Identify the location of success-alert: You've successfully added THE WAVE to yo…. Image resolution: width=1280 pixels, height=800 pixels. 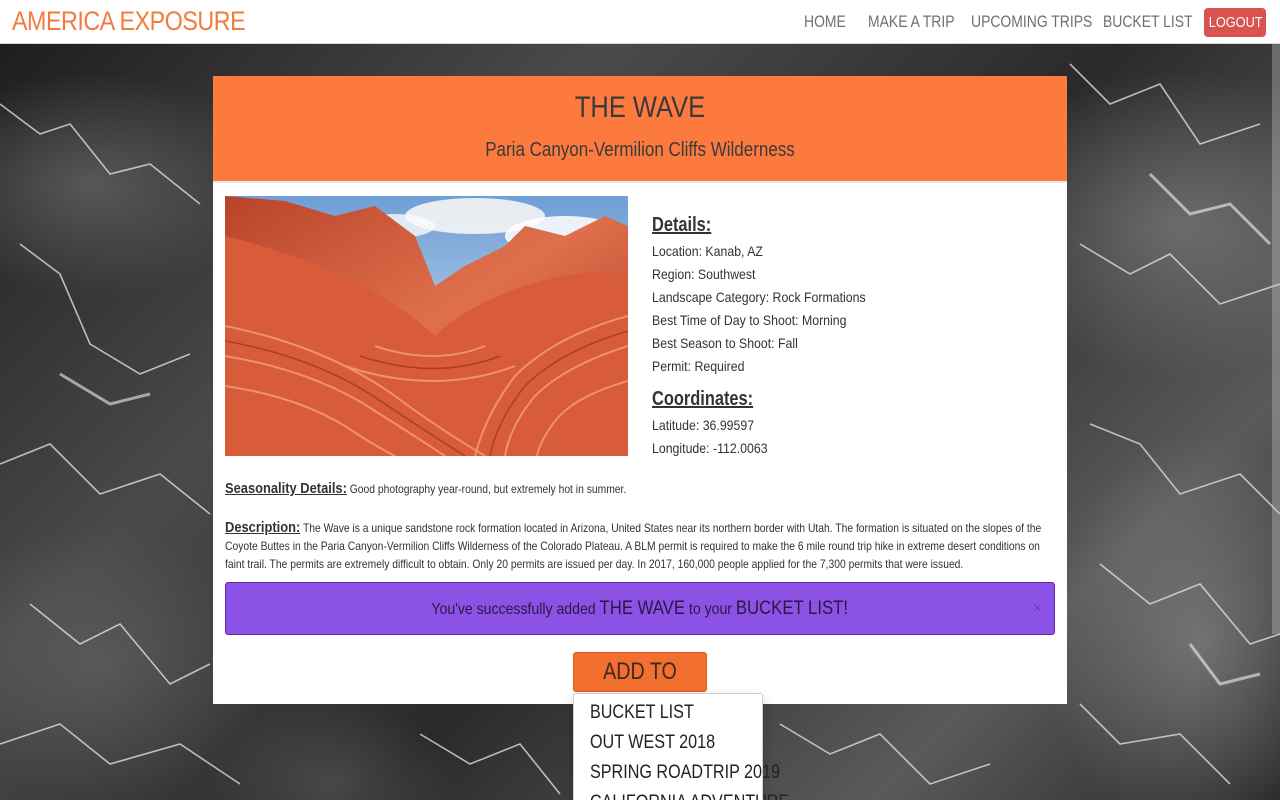
(640, 608).